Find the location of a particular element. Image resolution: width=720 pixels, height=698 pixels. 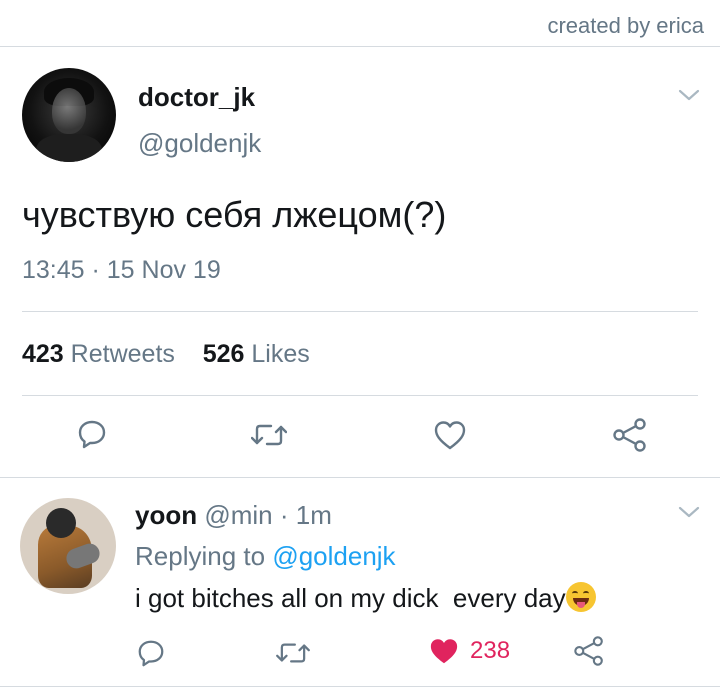

retweet-button is located at coordinates (269, 435).